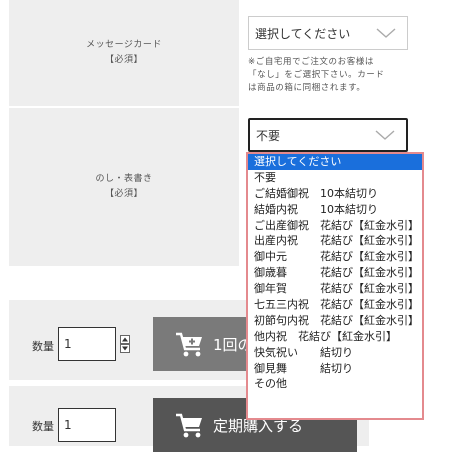  I want to click on stepper-icon, so click(125, 344).